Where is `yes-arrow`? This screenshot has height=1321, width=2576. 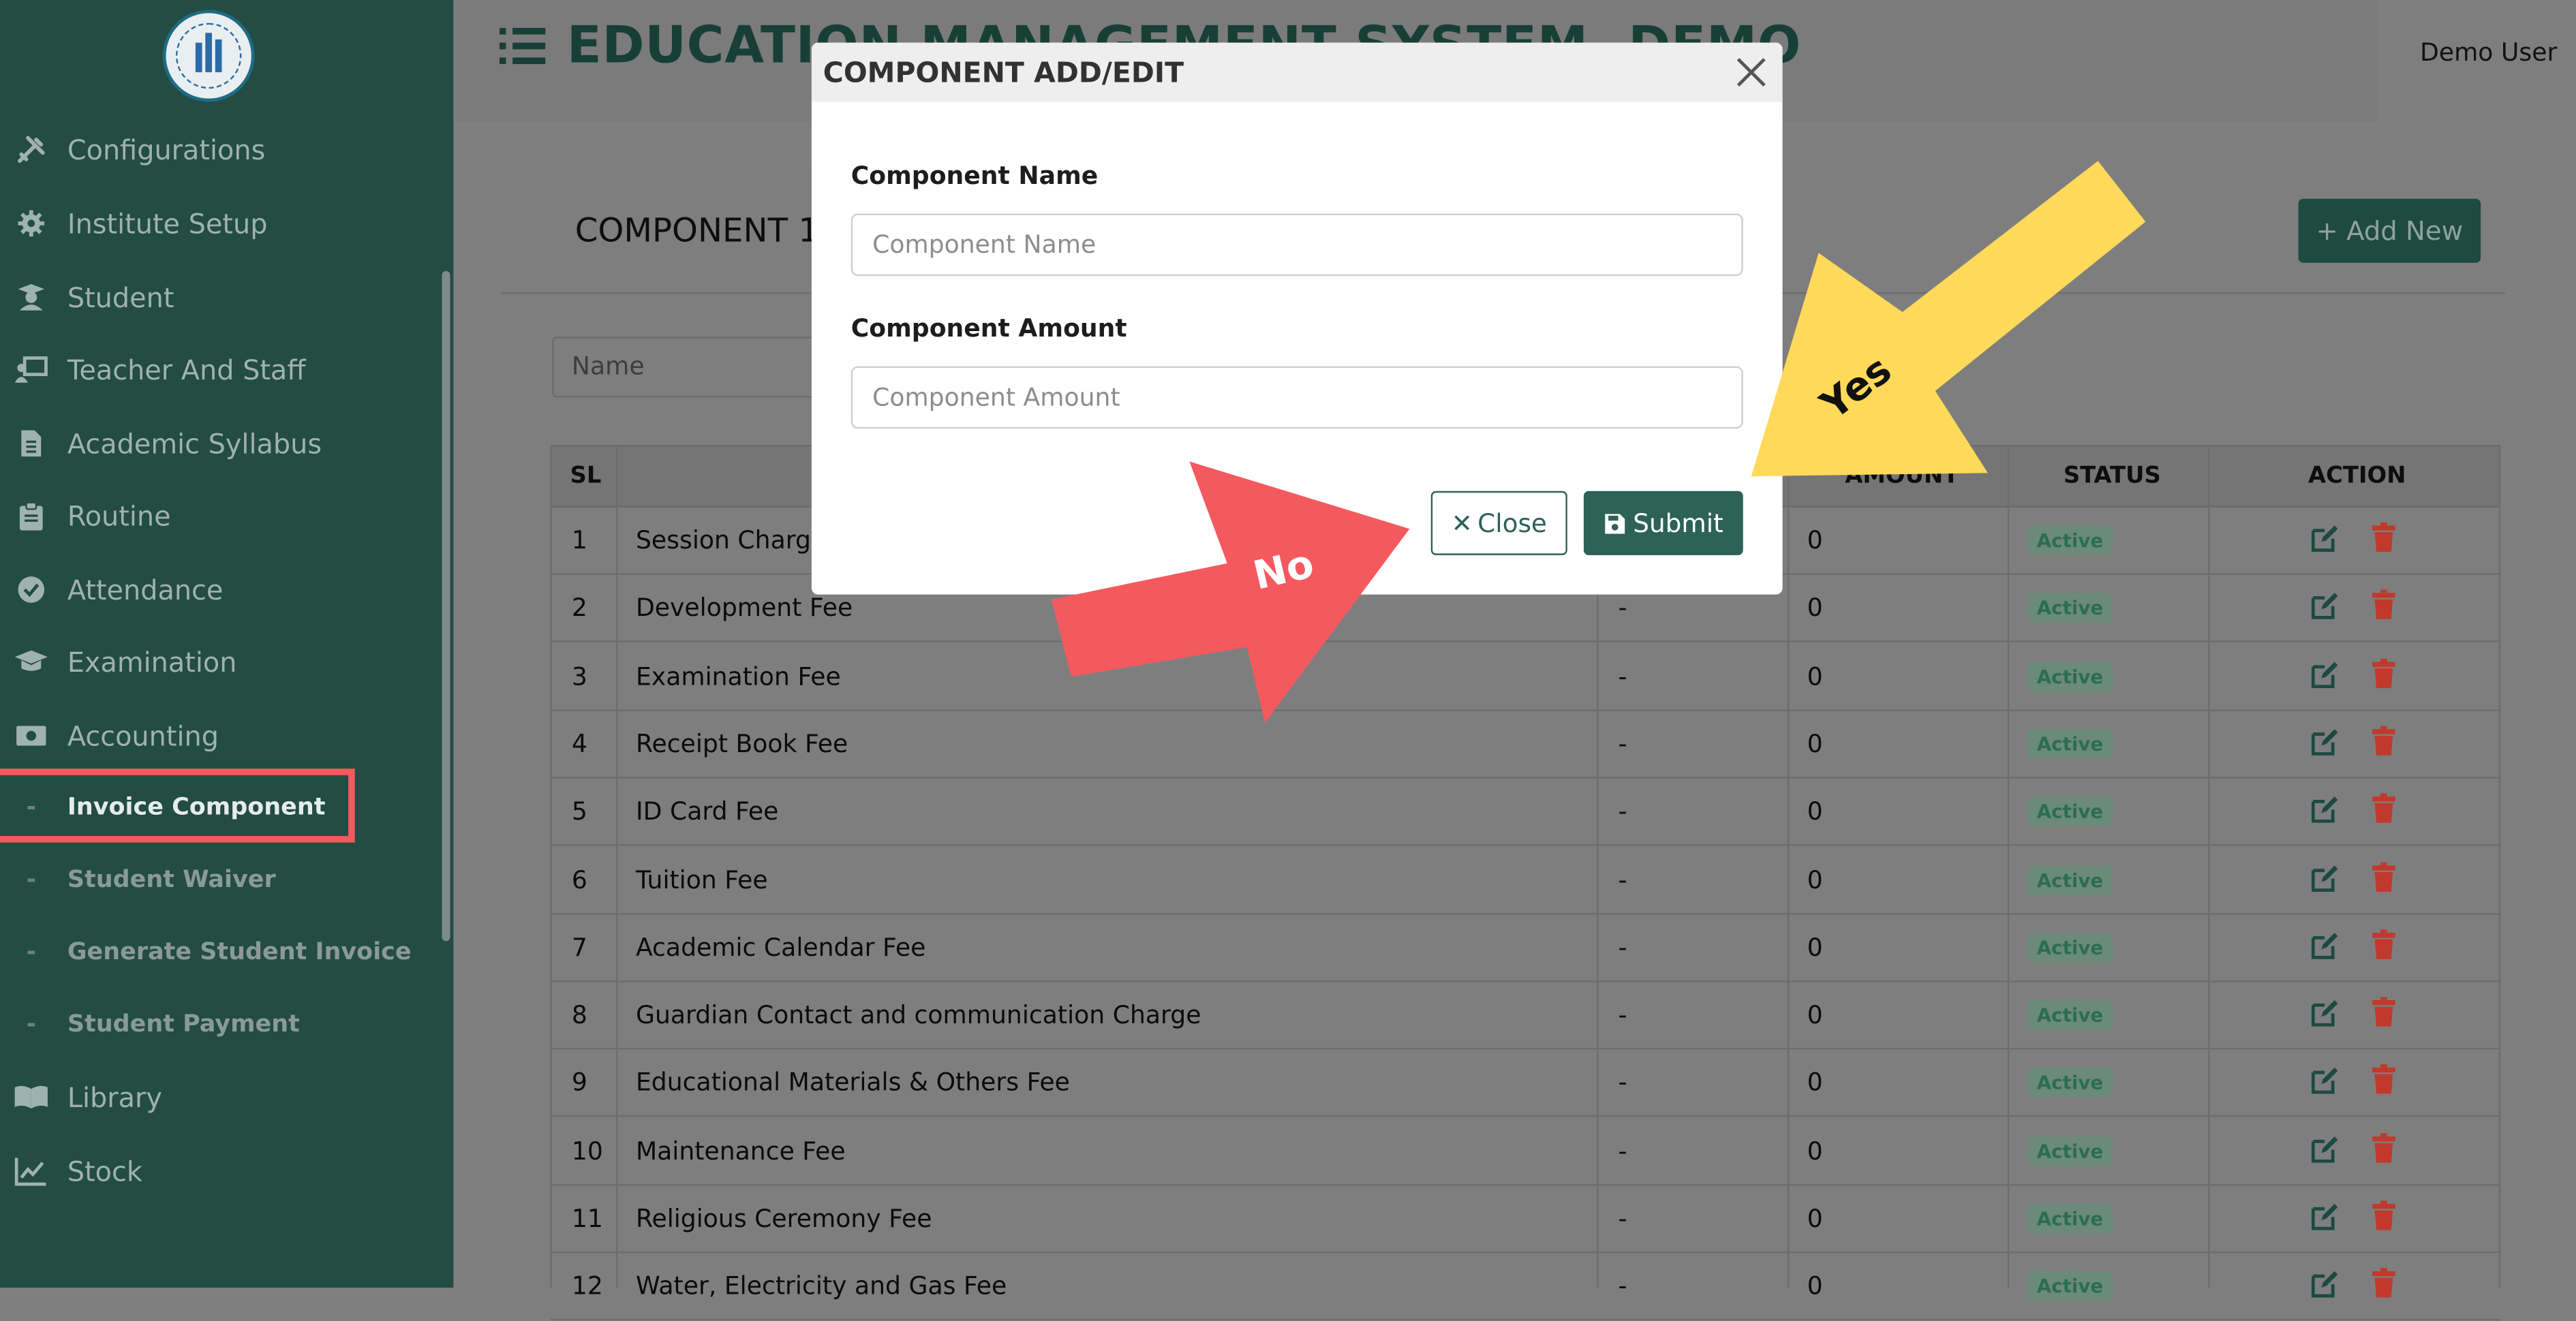 yes-arrow is located at coordinates (1949, 319).